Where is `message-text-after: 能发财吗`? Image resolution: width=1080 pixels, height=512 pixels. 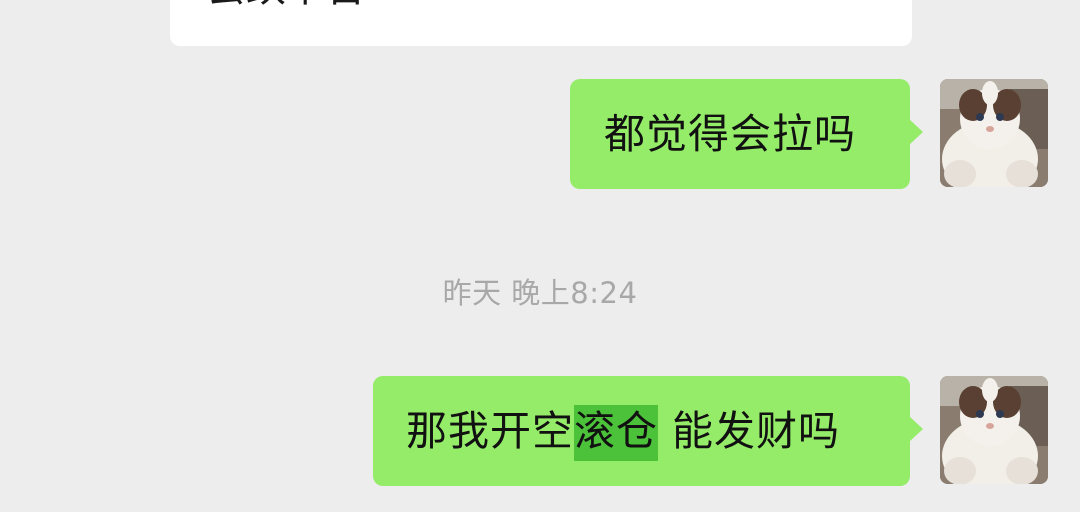
message-text-after: 能发财吗 is located at coordinates (749, 431).